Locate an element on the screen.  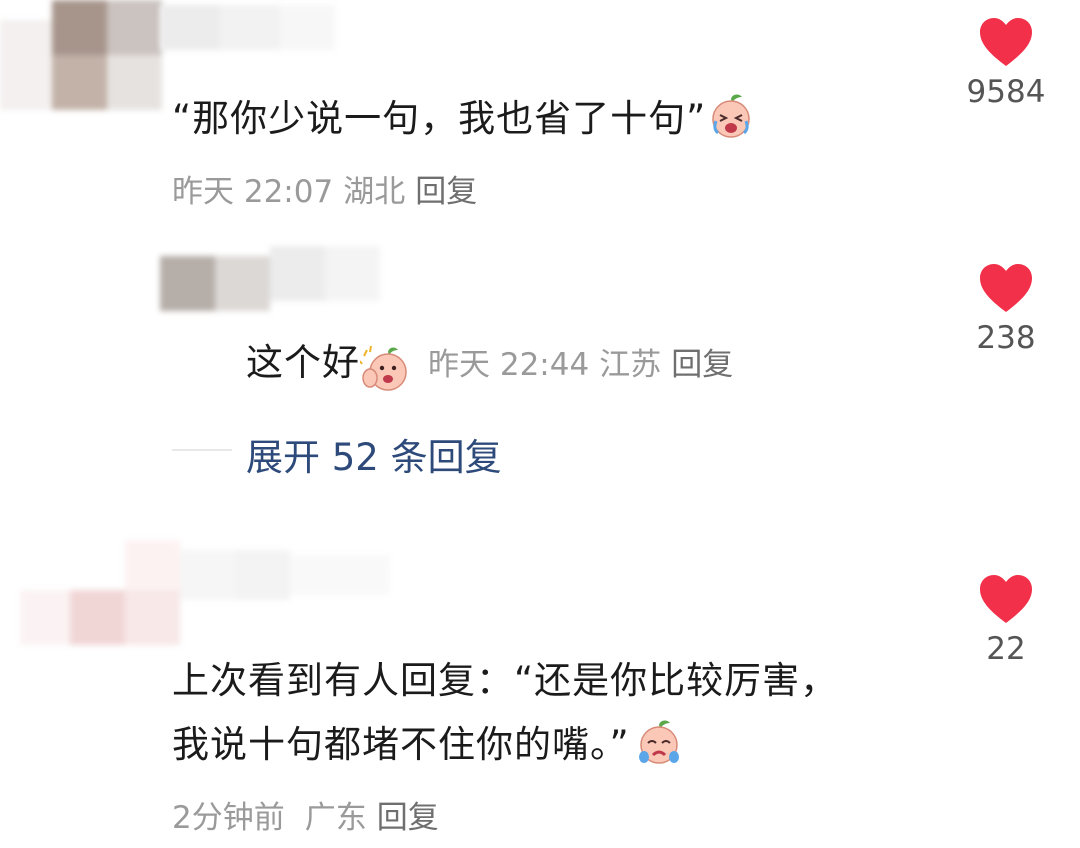
location: 江苏 is located at coordinates (630, 365).